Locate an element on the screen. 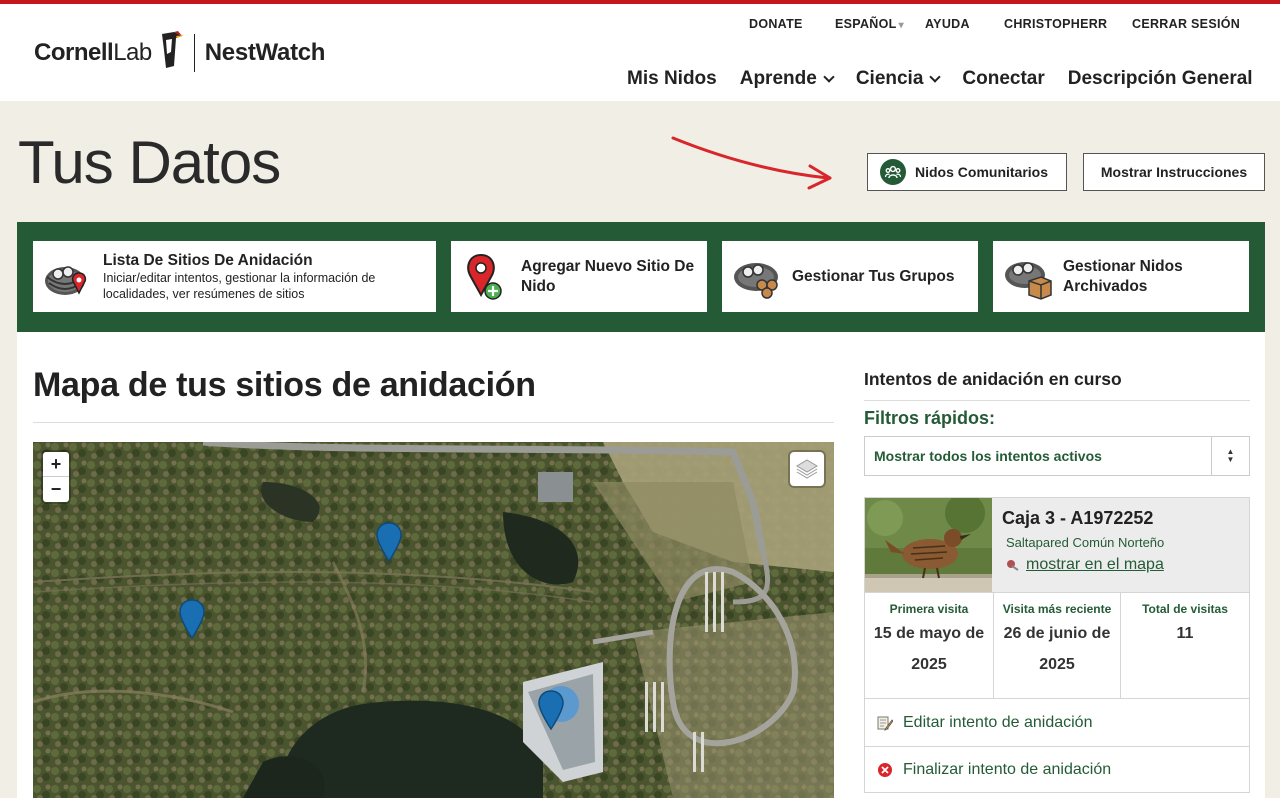 This screenshot has width=1280, height=798. nav-learn-label: Aprende is located at coordinates (778, 78).